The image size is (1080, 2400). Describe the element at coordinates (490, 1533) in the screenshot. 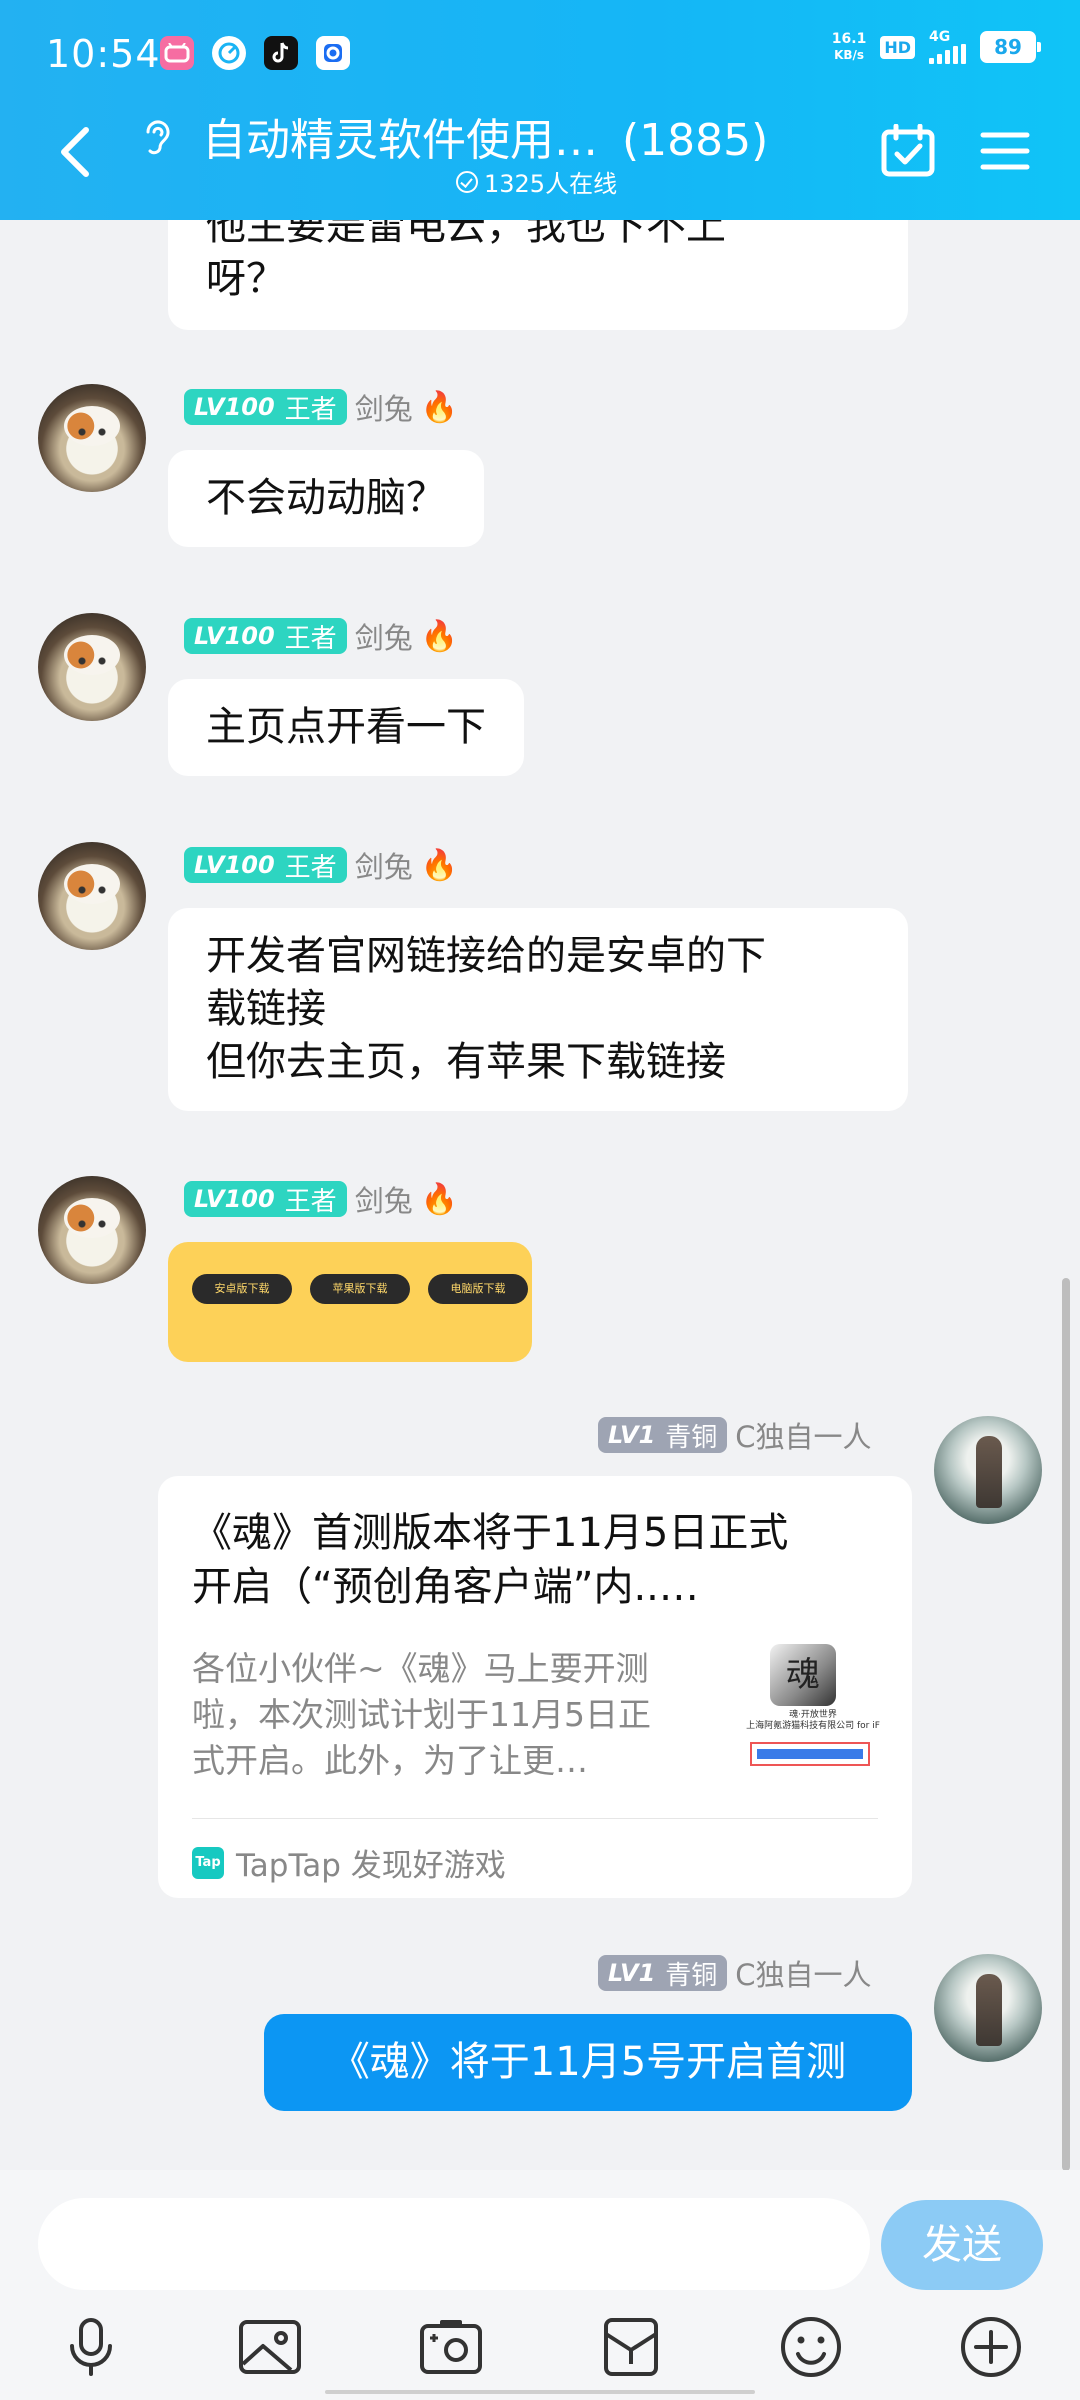

I see `link-title-line: 《魂》首测版本将于11月5日正式` at that location.